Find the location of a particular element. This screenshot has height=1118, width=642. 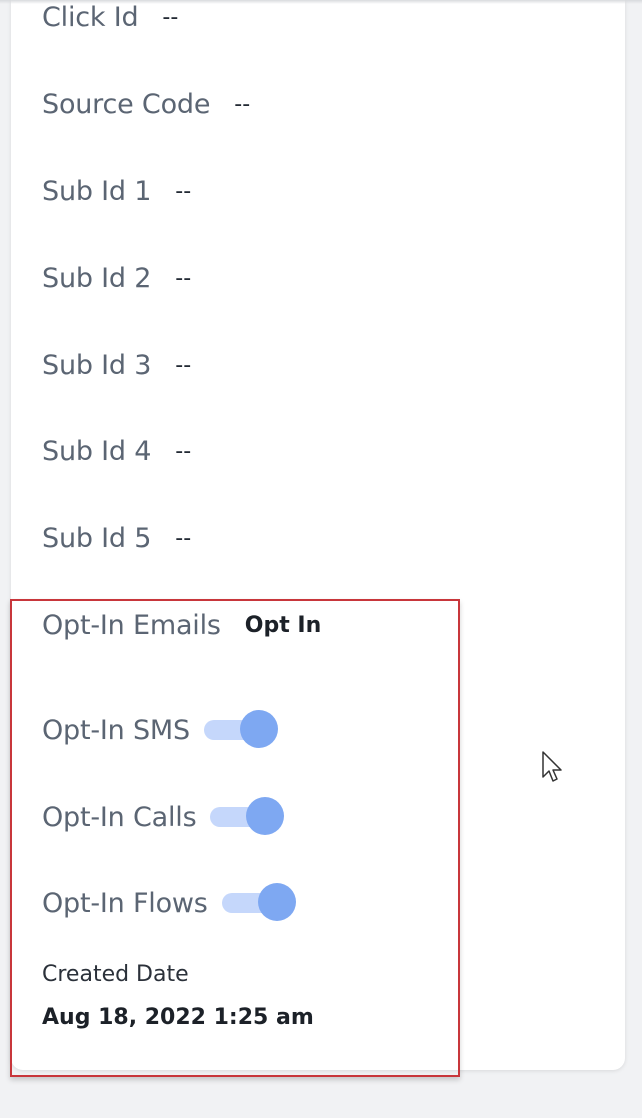

field-row-source-code: Source Code -- is located at coordinates (146, 104).